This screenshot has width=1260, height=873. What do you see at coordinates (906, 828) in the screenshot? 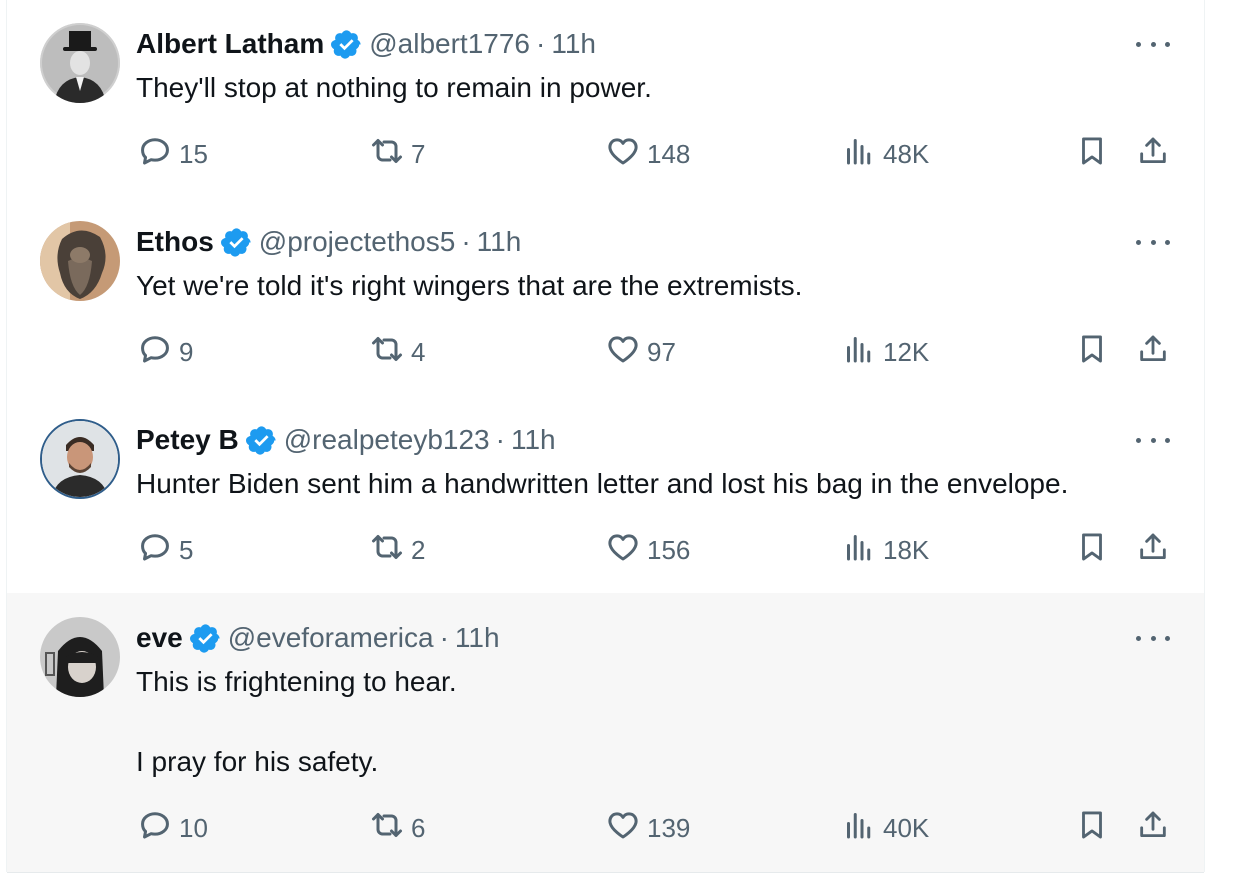
I see `views-count: 40K` at bounding box center [906, 828].